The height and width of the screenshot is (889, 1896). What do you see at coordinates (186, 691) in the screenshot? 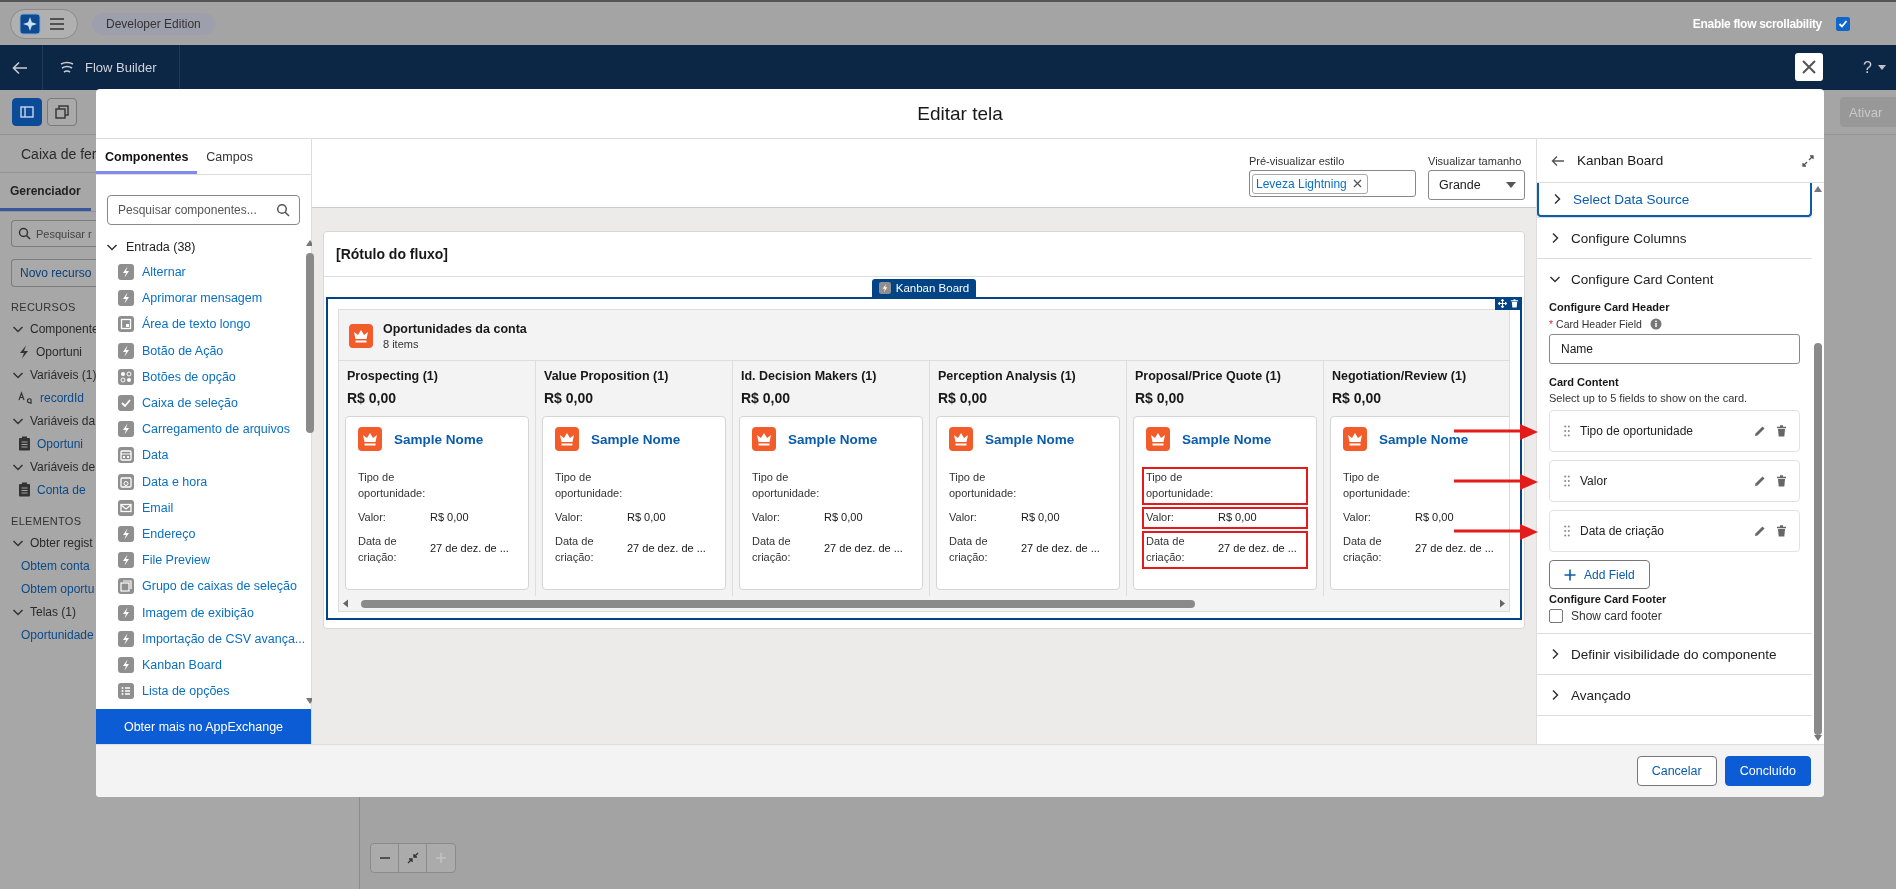
I see `component-item: Lista de opções` at bounding box center [186, 691].